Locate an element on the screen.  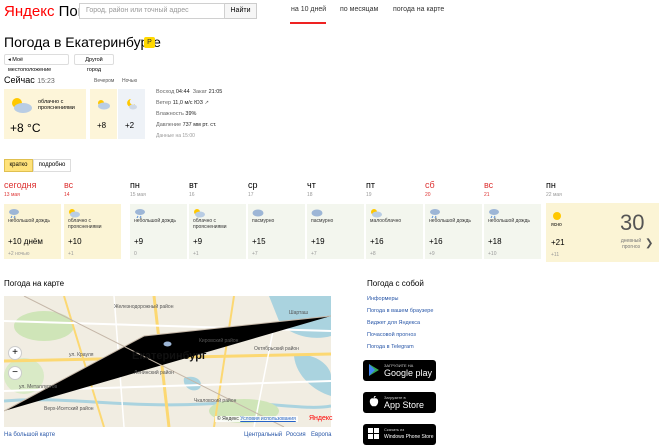
zoom-in-button: + is located at coordinates (15, 353).